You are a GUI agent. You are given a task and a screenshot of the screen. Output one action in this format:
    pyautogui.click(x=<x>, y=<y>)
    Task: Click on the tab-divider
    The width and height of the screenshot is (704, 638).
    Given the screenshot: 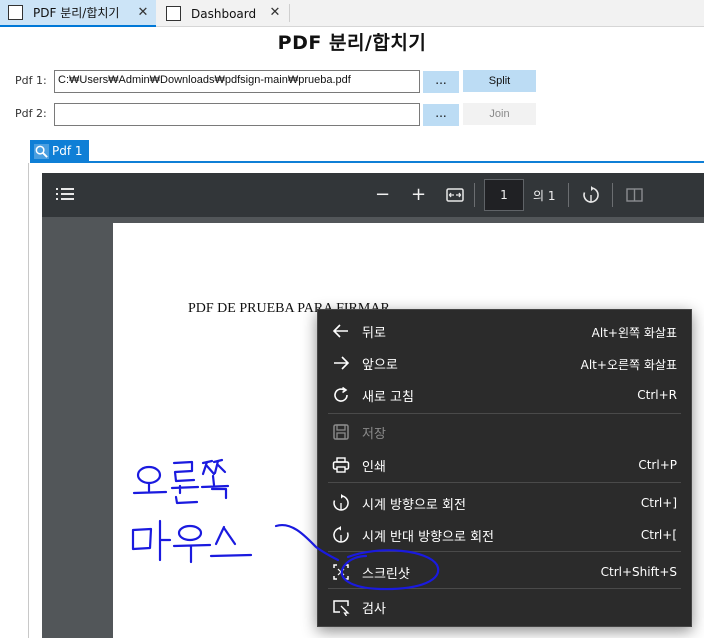 What is the action you would take?
    pyautogui.click(x=289, y=13)
    